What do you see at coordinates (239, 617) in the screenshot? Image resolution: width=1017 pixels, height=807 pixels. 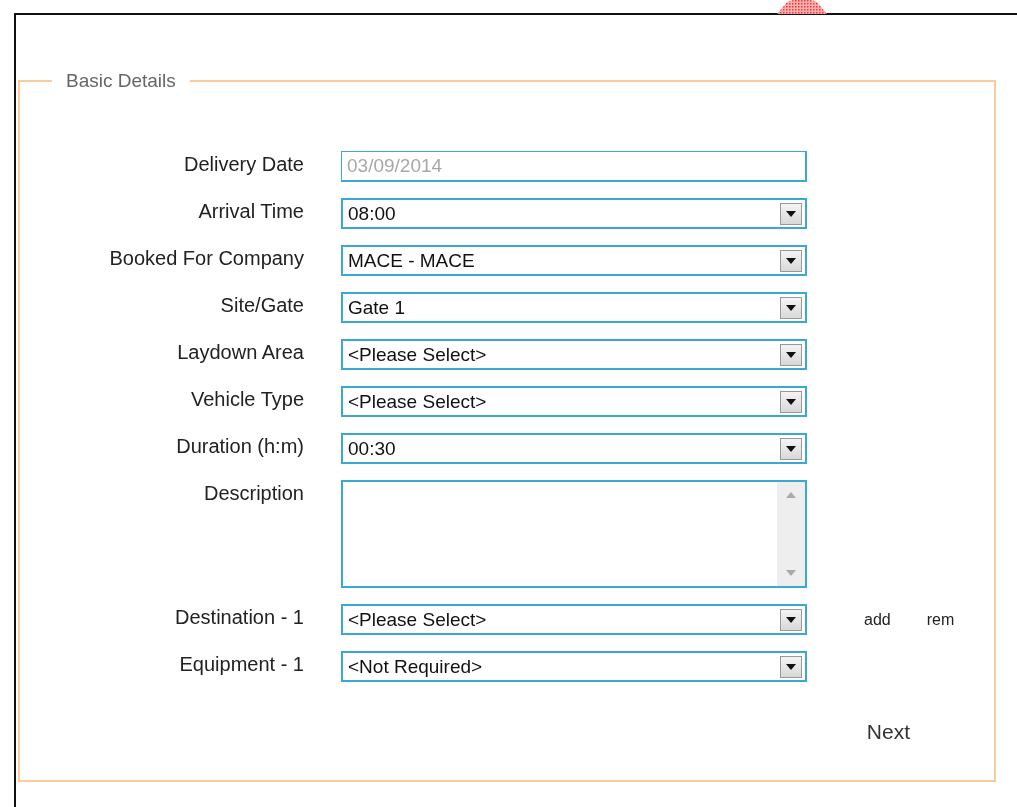 I see `field-label: Destination - 1` at bounding box center [239, 617].